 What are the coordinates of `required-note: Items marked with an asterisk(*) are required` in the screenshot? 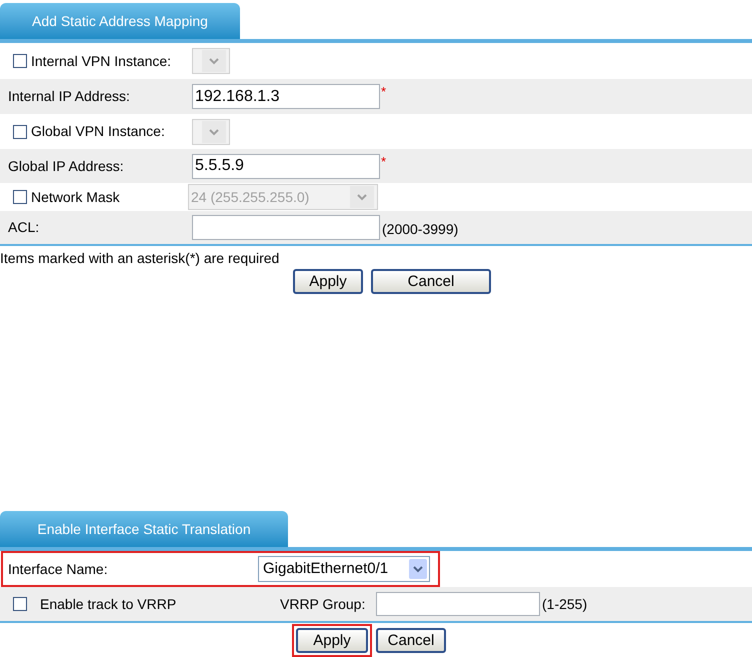 It's located at (140, 258).